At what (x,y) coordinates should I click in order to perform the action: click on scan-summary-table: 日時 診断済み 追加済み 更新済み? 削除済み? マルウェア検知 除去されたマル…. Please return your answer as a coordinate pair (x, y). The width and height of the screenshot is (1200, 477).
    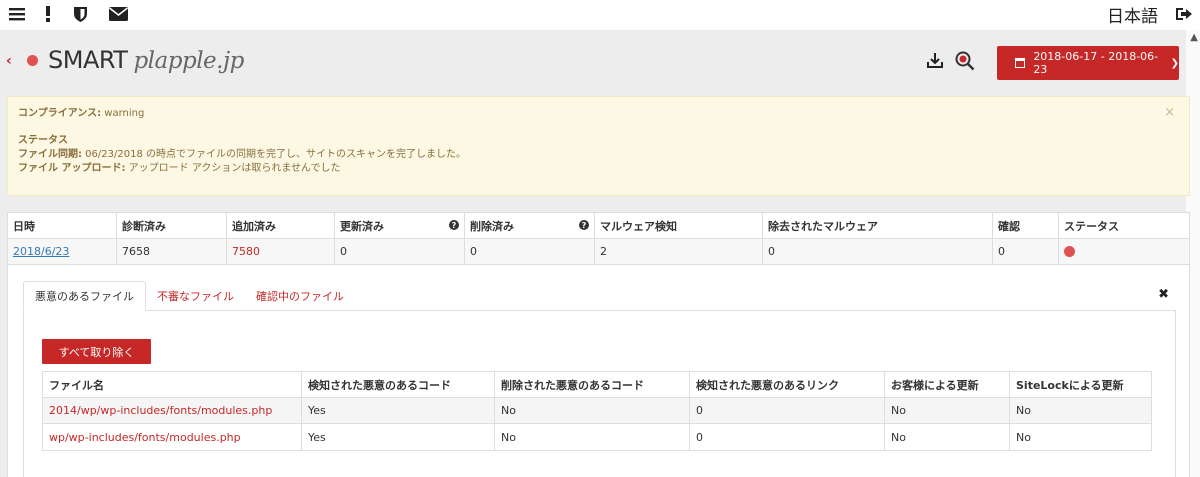
    Looking at the image, I should click on (598, 239).